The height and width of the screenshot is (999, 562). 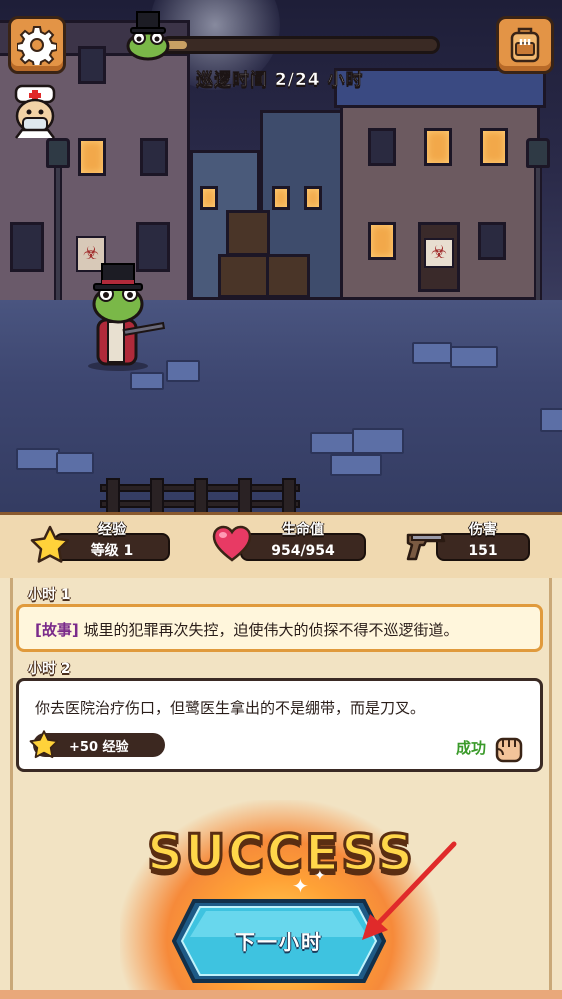 I want to click on event-entry: 你去医院治疗伤口，但鹭医生拿出的不是绷带，而是刀叉。 +50 经验 成功, so click(x=279, y=725).